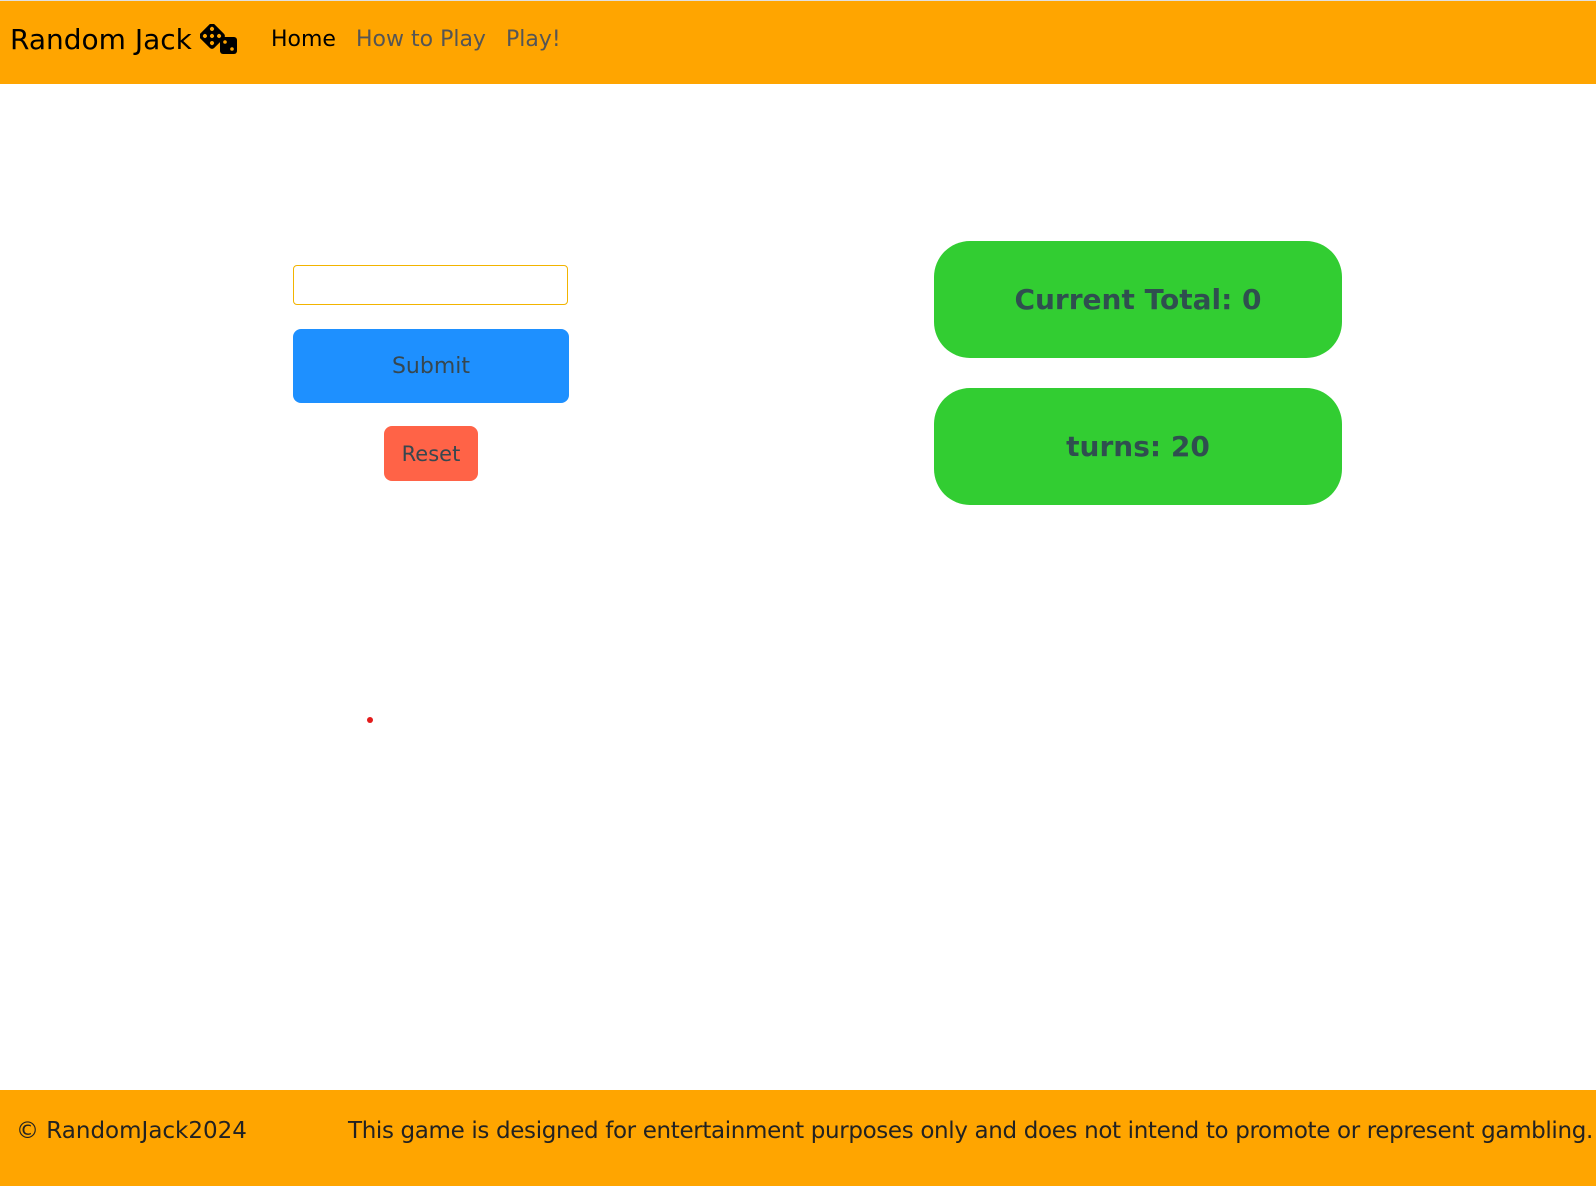 This screenshot has width=1596, height=1186. I want to click on dice-icon, so click(218, 38).